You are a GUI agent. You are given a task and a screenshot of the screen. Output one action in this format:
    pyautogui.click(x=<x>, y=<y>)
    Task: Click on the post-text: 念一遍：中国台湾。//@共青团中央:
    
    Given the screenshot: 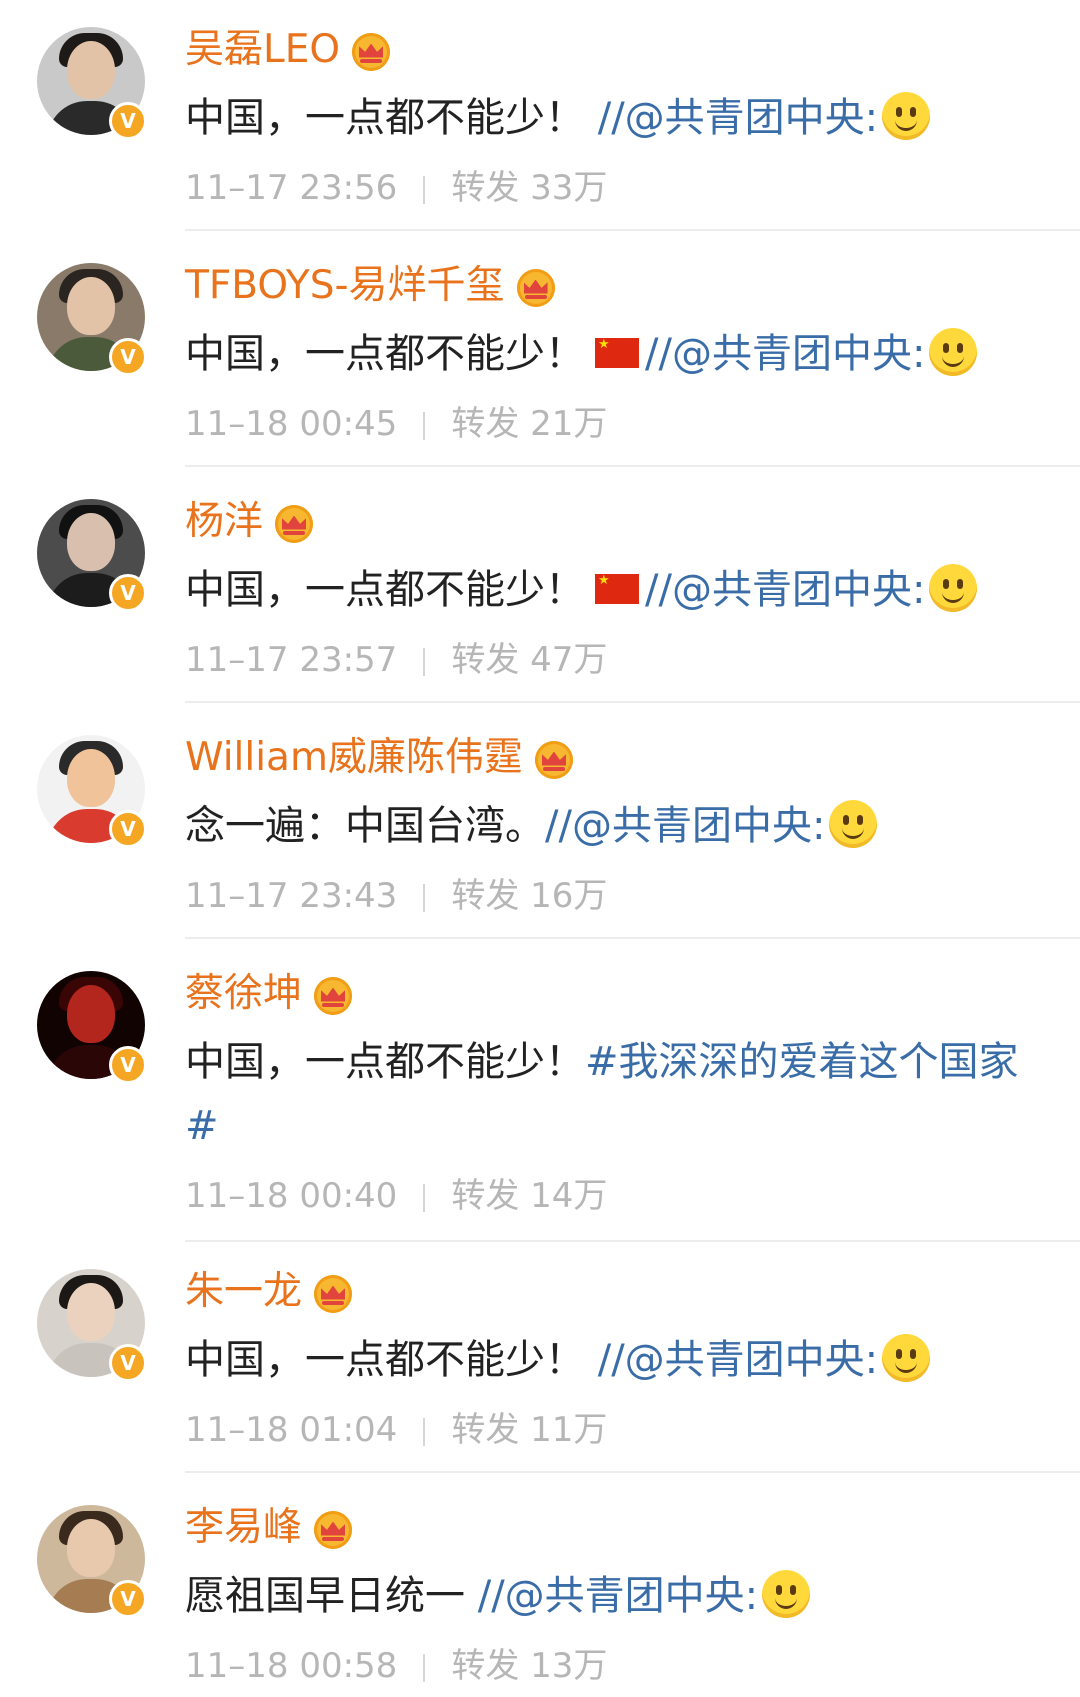 What is the action you would take?
    pyautogui.click(x=615, y=826)
    